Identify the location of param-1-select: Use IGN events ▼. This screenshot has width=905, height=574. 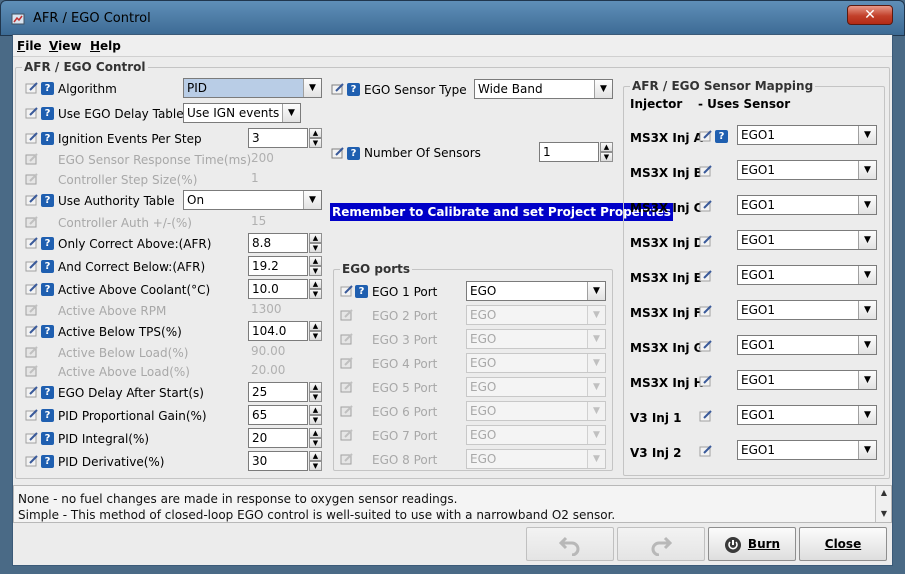
(242, 113).